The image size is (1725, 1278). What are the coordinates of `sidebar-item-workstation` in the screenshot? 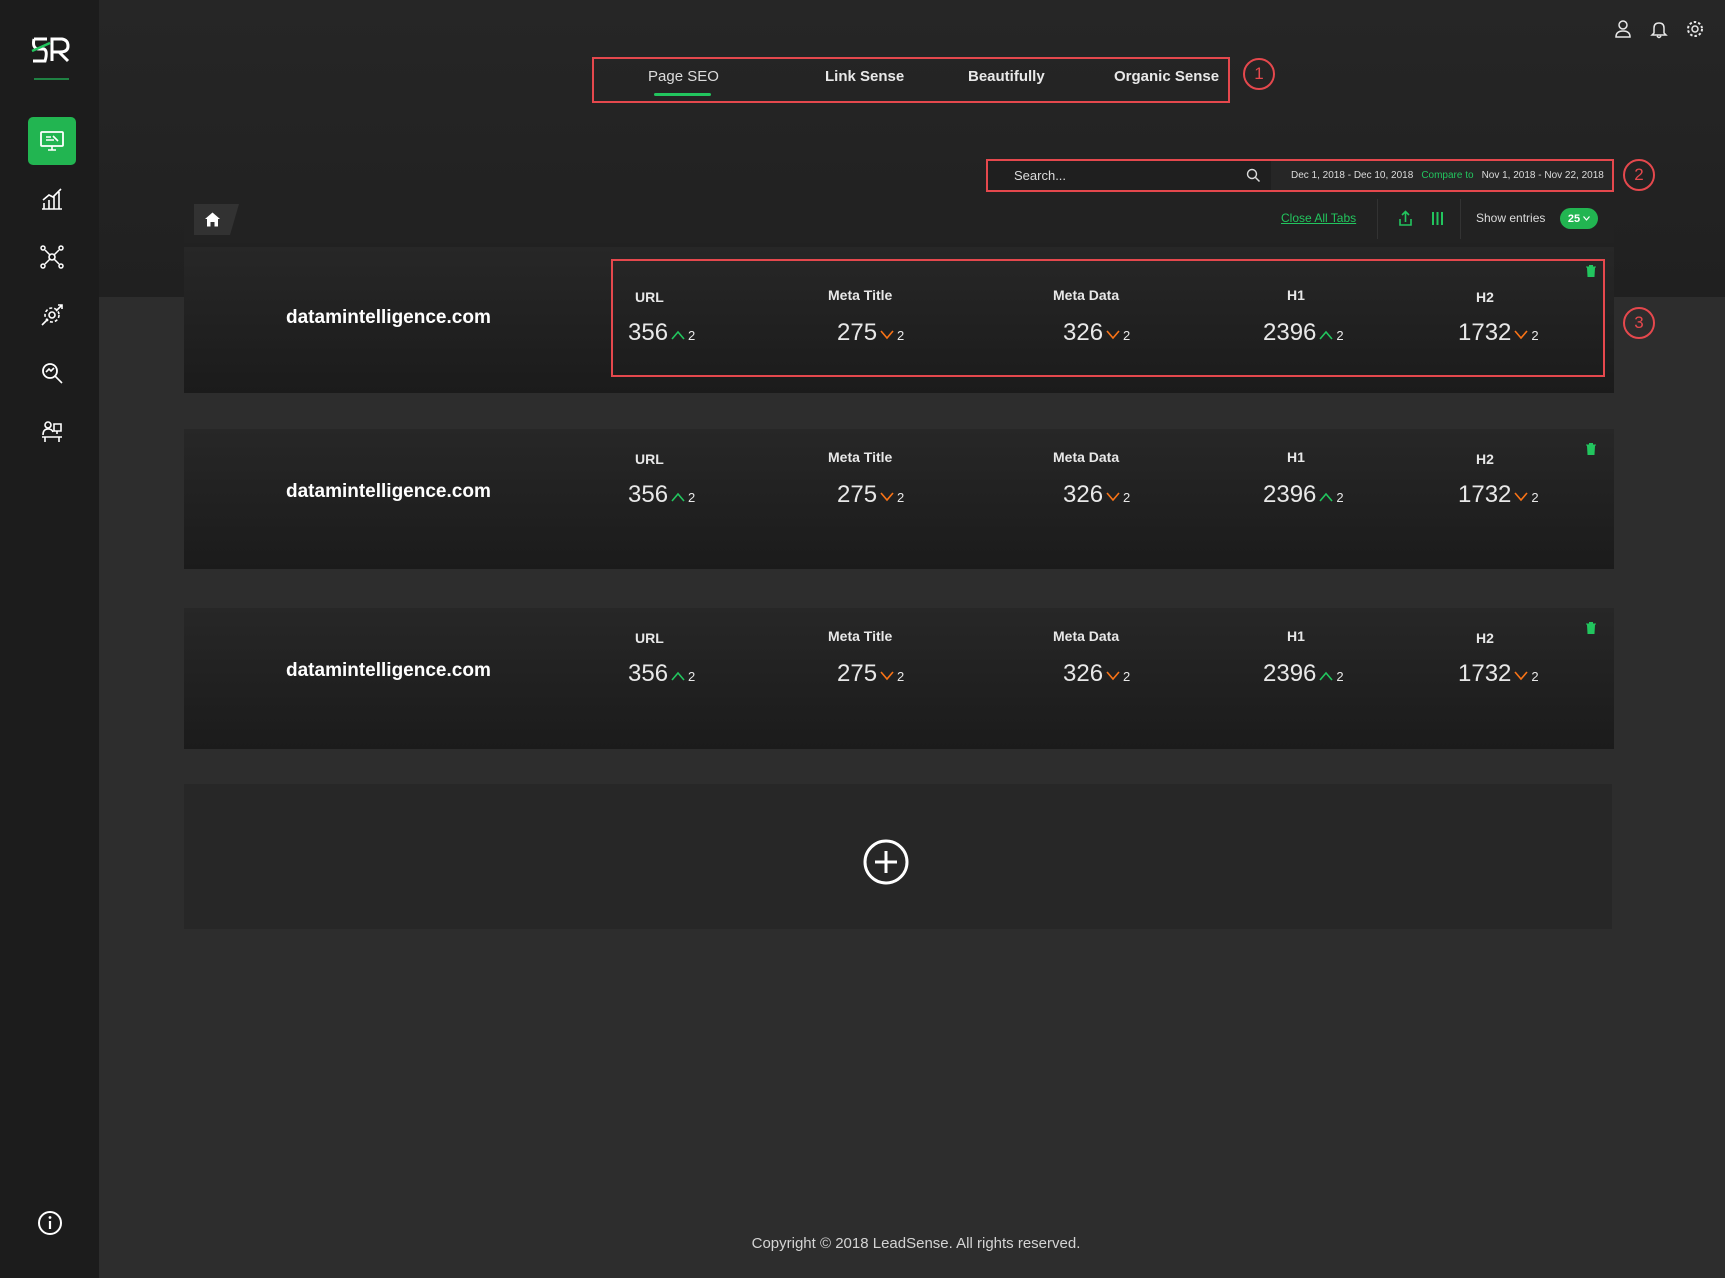 It's located at (52, 431).